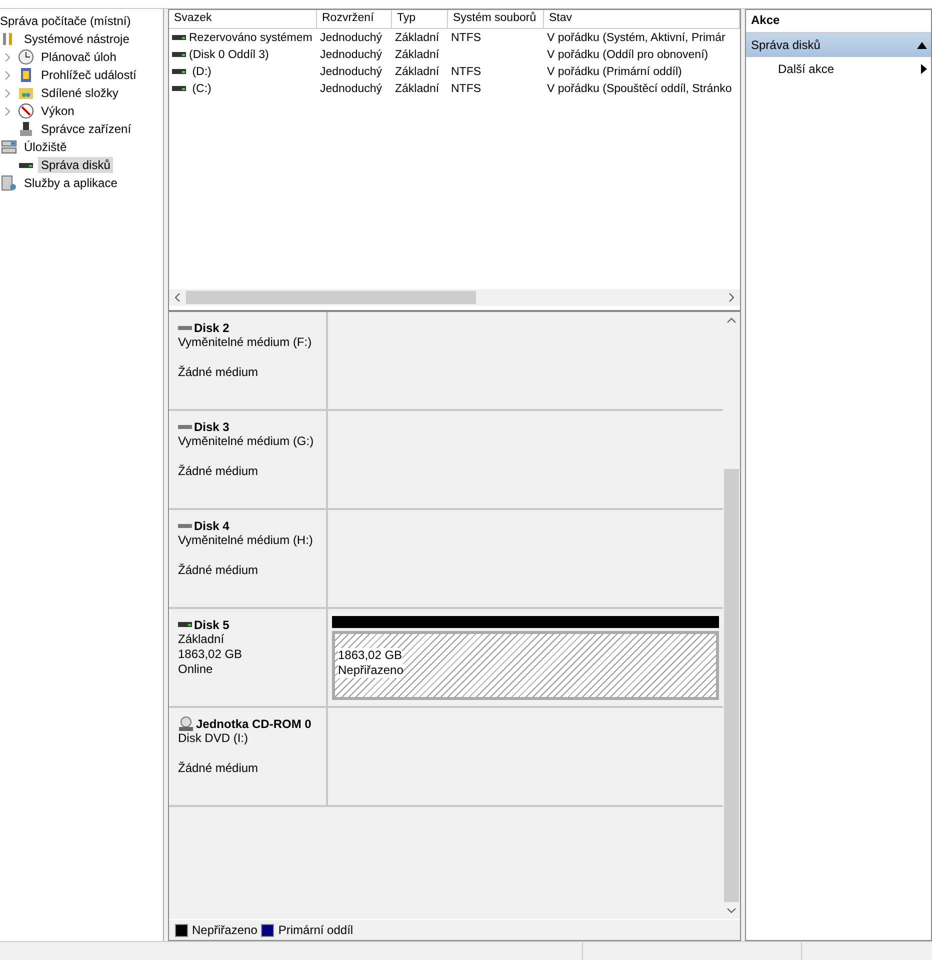 The height and width of the screenshot is (960, 932). I want to click on disk-info: Online, so click(195, 669).